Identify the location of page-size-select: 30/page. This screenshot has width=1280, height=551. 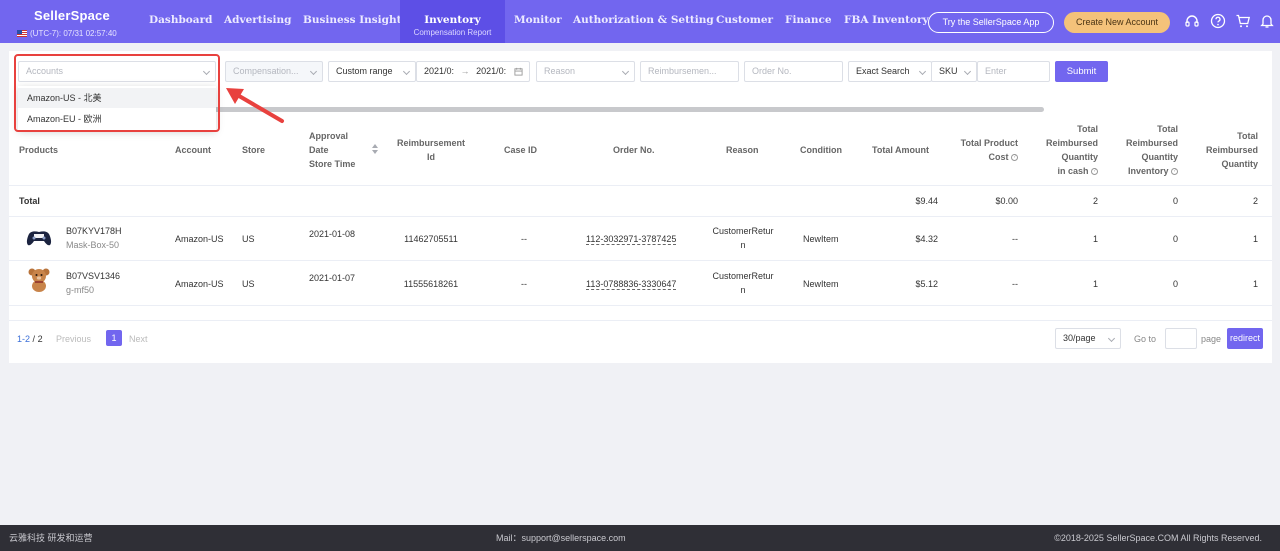
(1088, 338).